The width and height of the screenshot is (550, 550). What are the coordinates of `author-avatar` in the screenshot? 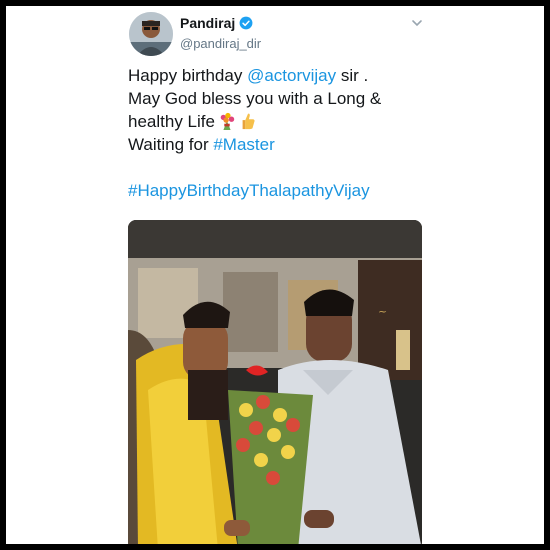 It's located at (151, 34).